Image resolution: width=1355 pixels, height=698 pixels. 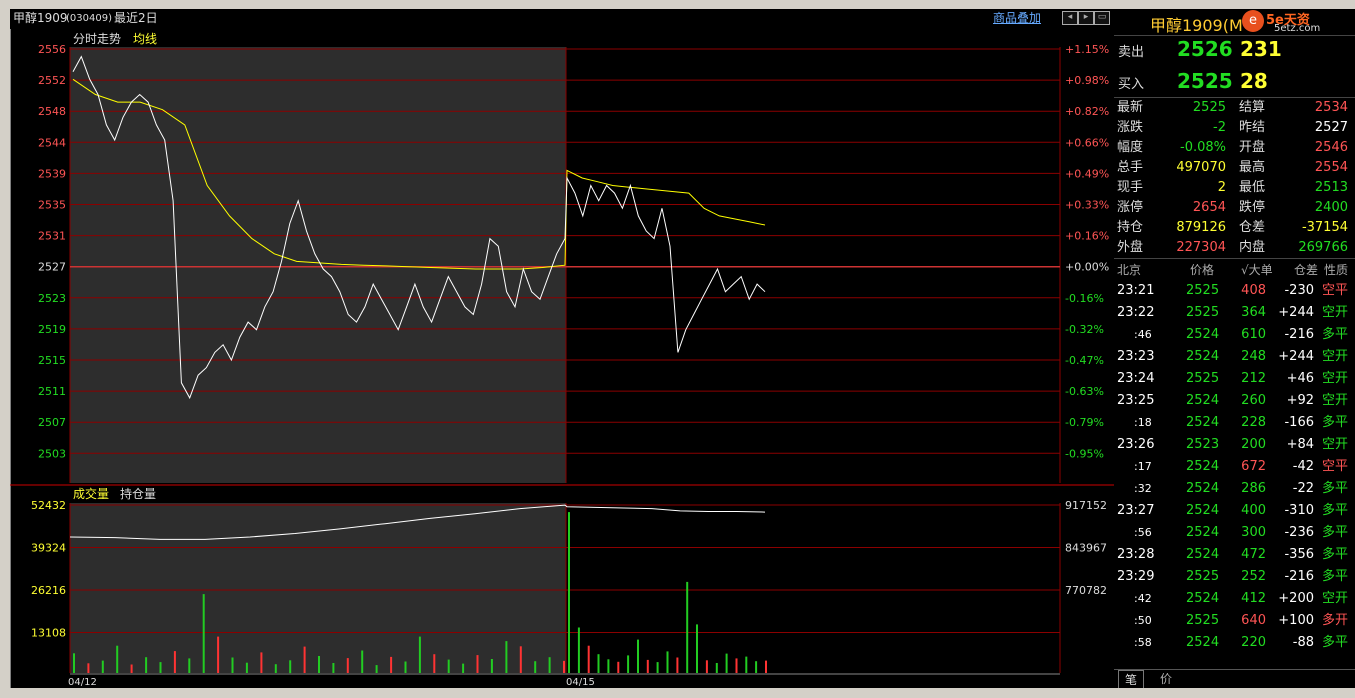 What do you see at coordinates (52, 391) in the screenshot?
I see `price-tick-label: 2511` at bounding box center [52, 391].